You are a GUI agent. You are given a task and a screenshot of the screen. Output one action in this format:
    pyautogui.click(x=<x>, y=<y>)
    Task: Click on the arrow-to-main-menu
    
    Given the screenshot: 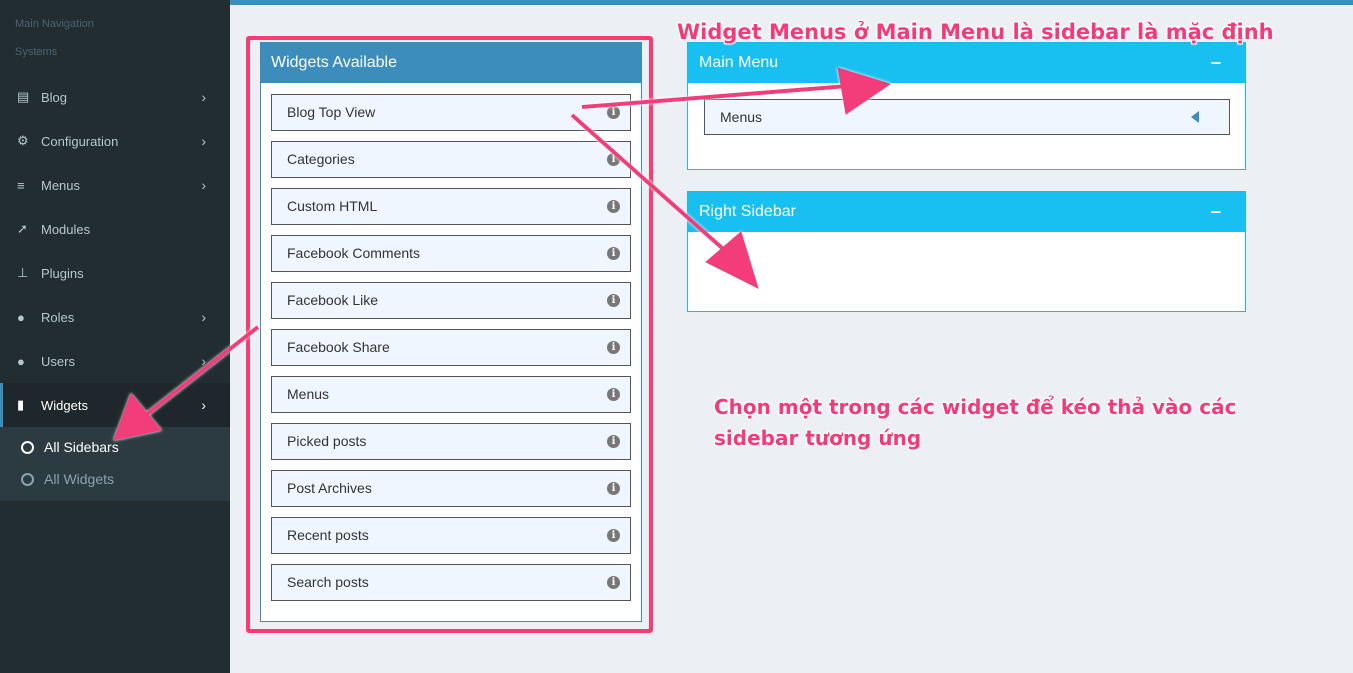 What is the action you would take?
    pyautogui.click(x=715, y=96)
    